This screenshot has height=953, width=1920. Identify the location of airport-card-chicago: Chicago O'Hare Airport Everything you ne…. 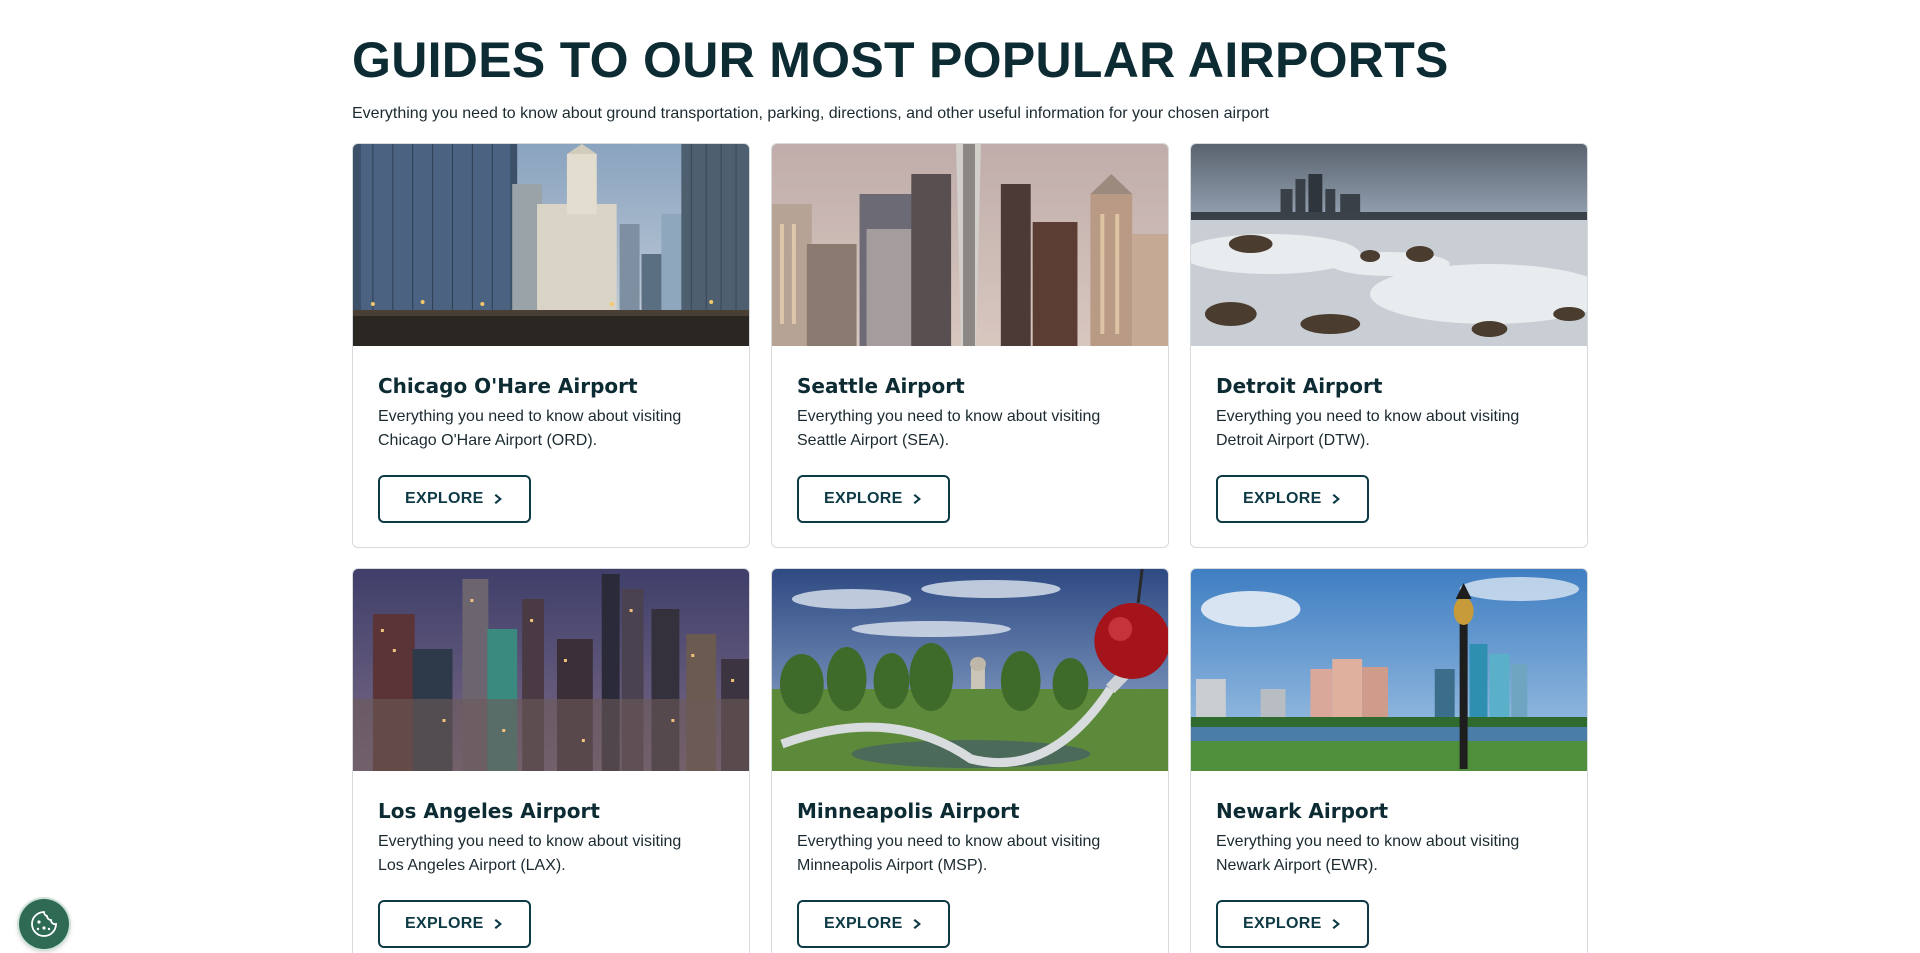
(551, 345).